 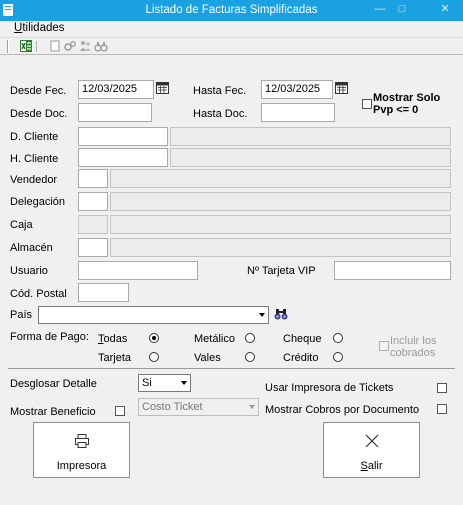 I want to click on h-cliente-name-field, so click(x=310, y=157).